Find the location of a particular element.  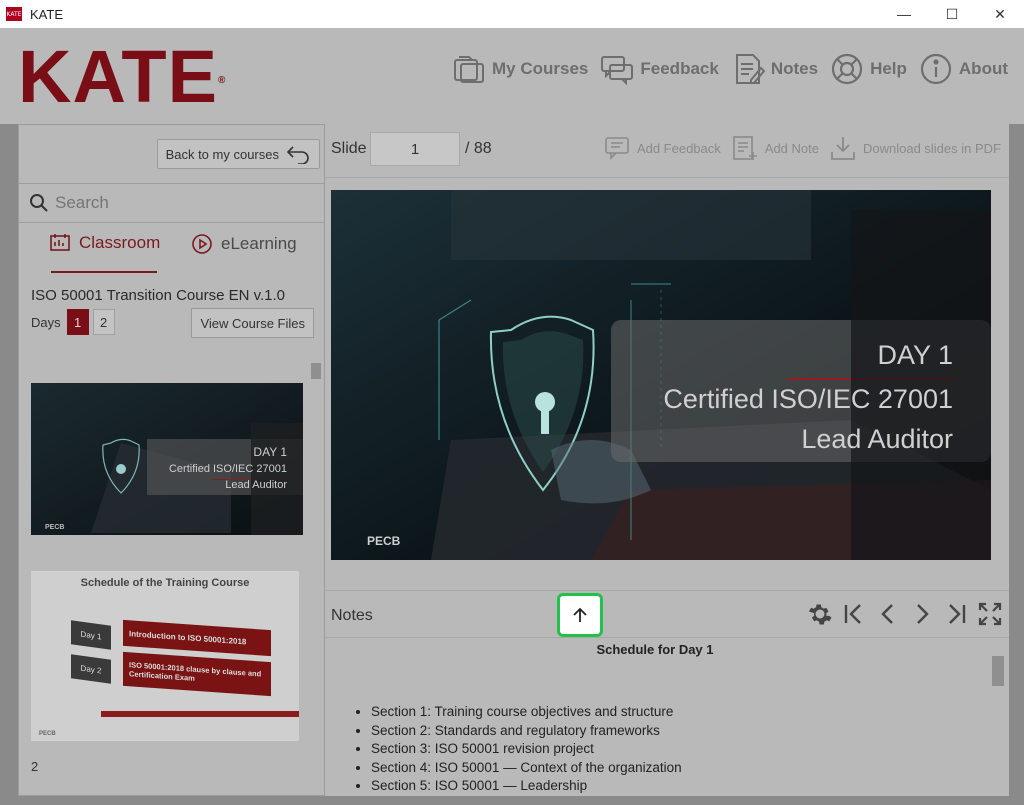

add-note-button: Add Note is located at coordinates (775, 148).